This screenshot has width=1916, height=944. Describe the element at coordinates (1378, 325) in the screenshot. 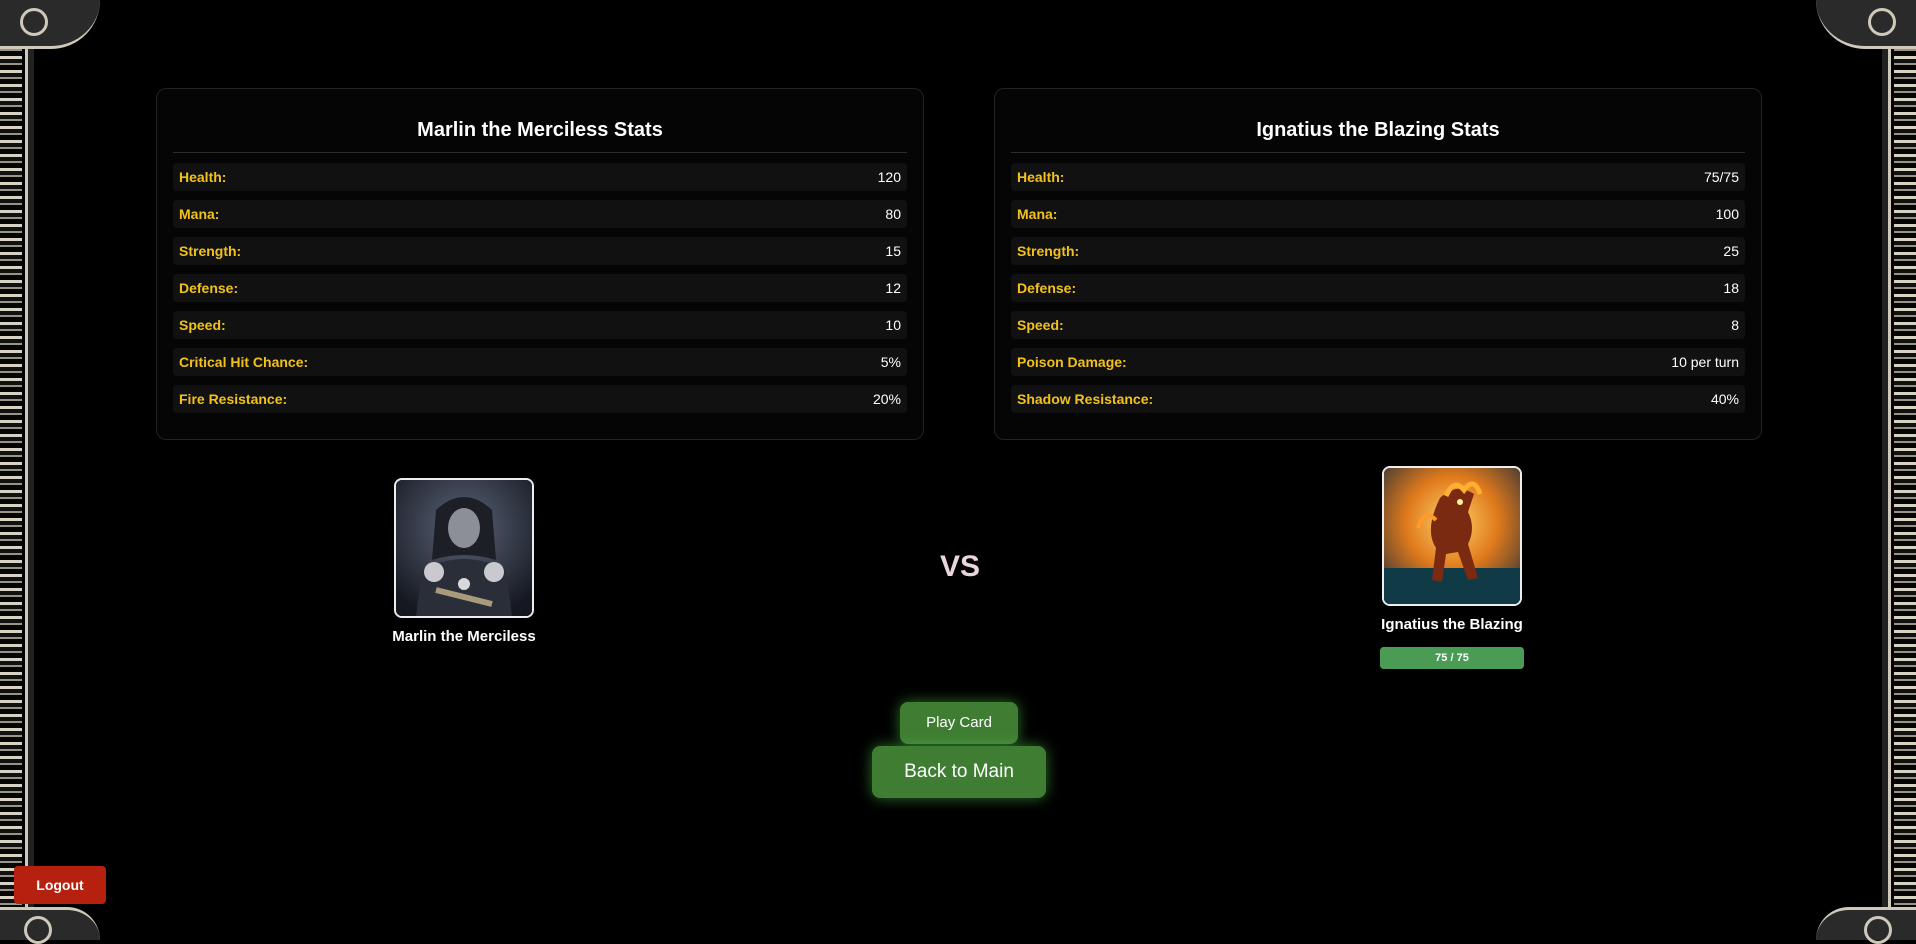

I see `stat-row: Speed: 8` at that location.